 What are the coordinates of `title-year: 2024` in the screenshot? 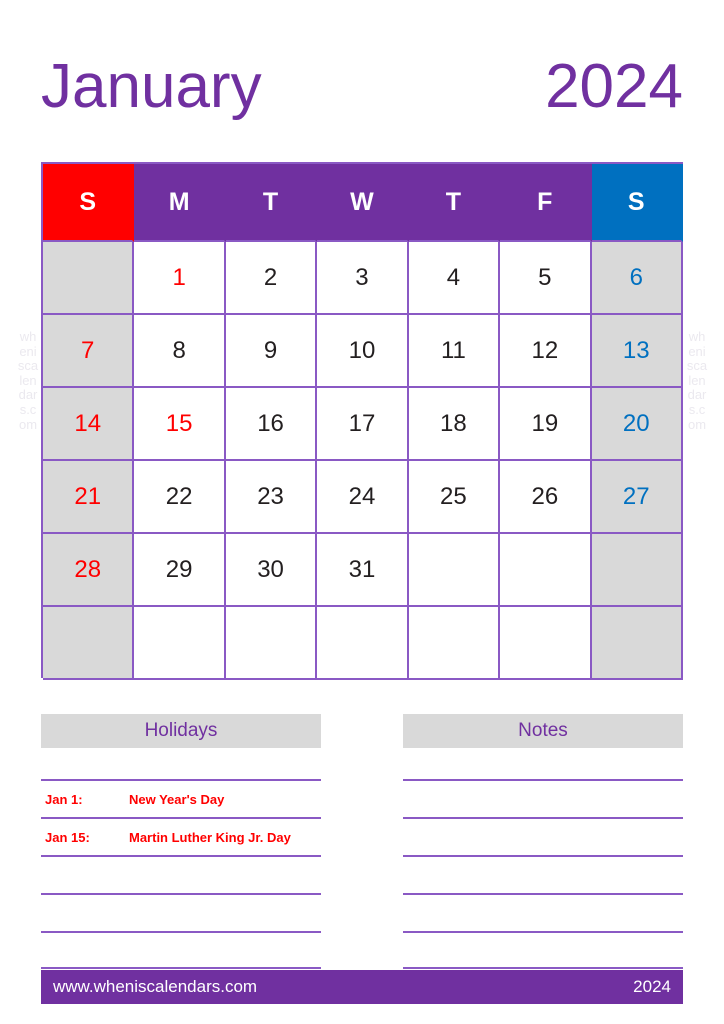 It's located at (614, 86).